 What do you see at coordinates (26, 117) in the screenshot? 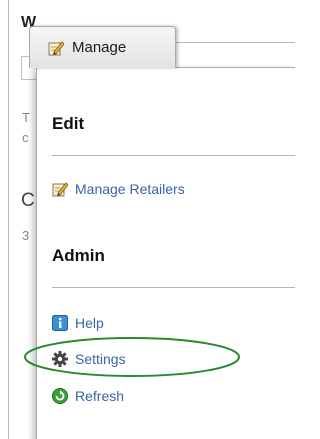
I see `background-text-line-1: T` at bounding box center [26, 117].